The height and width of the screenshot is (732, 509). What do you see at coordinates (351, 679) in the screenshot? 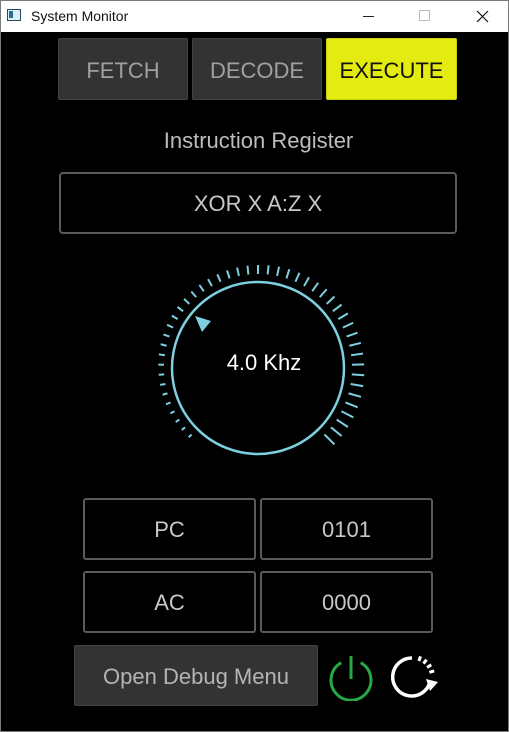
I see `power-icon` at bounding box center [351, 679].